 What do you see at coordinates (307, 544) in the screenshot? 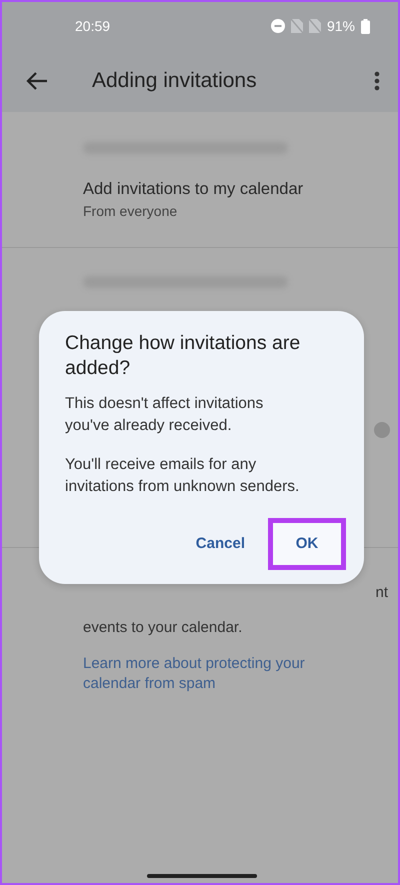
I see `dialog-button: OK` at bounding box center [307, 544].